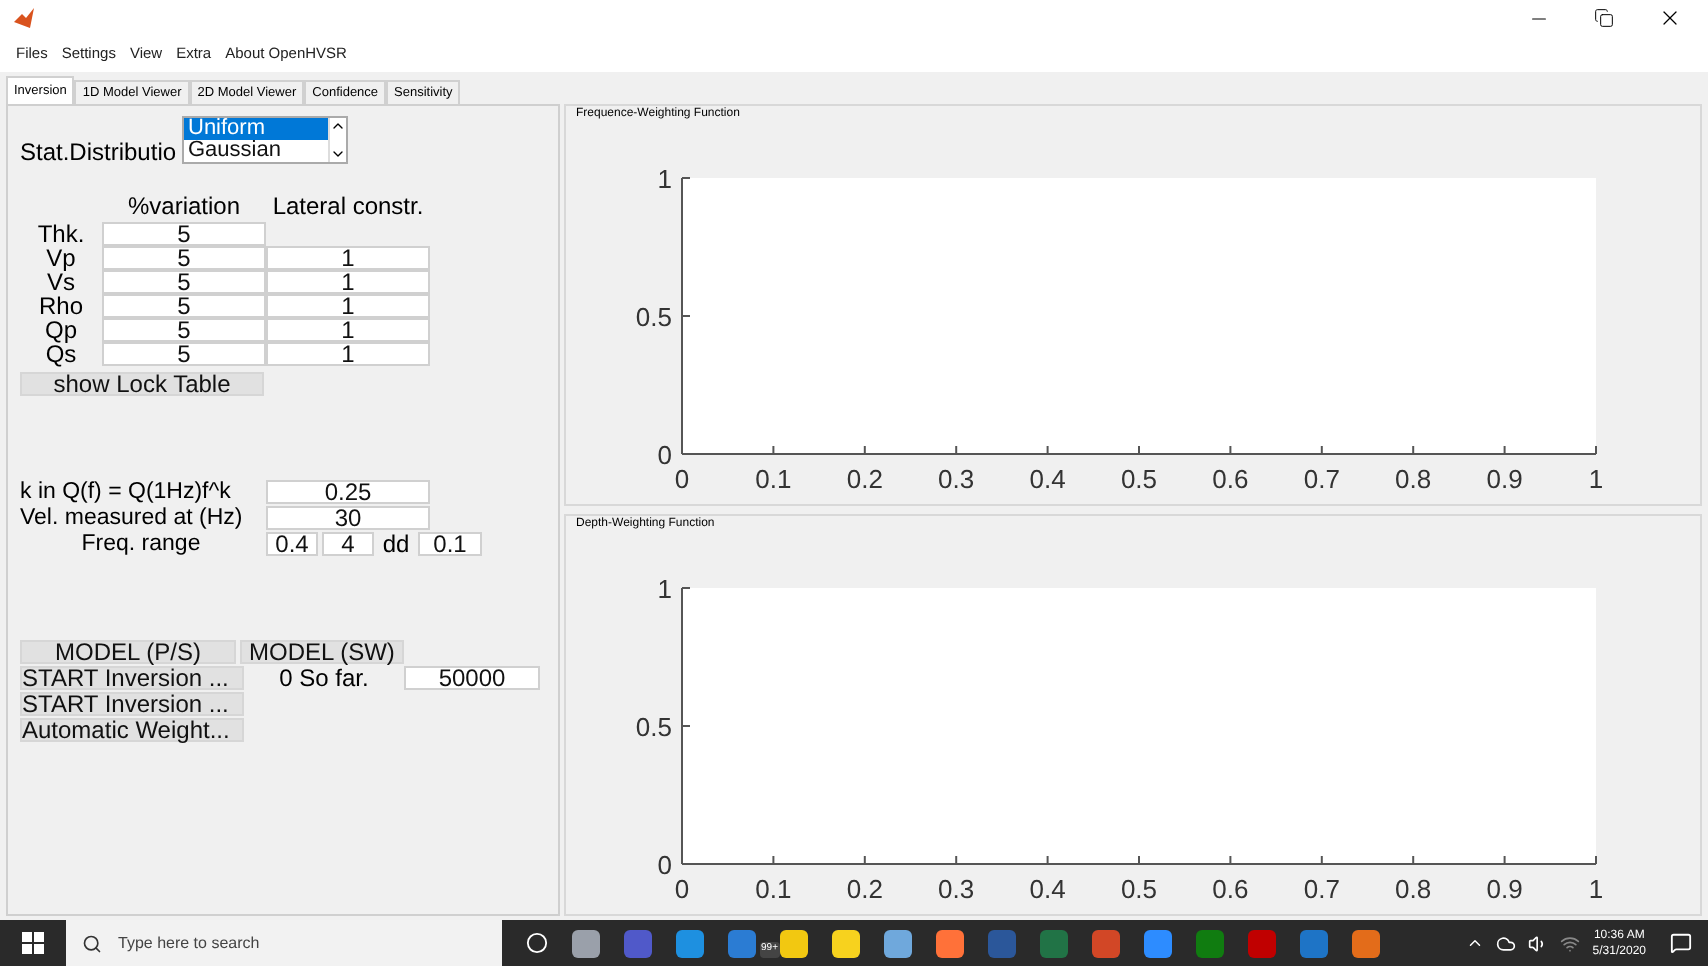 The image size is (1708, 966). Describe the element at coordinates (61, 234) in the screenshot. I see `row-label: Thk.` at that location.